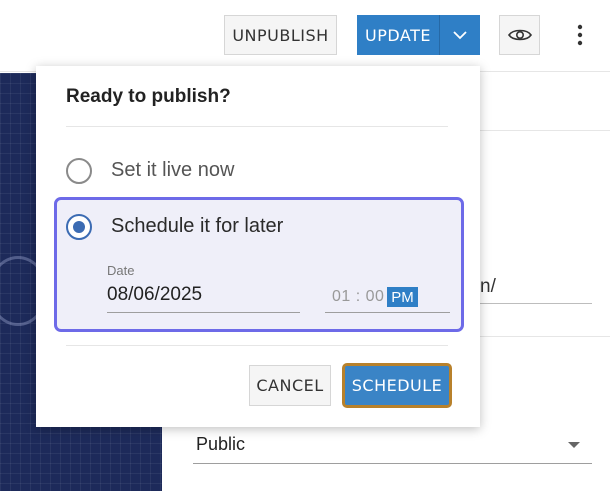 The height and width of the screenshot is (491, 610). I want to click on popover-title: Ready to publish?, so click(148, 96).